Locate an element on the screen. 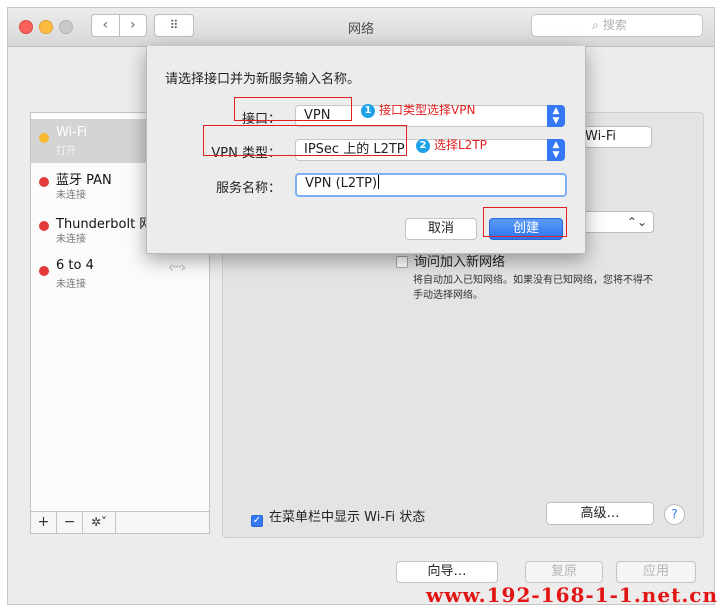  service-name-label: 服务名称： is located at coordinates (248, 188).